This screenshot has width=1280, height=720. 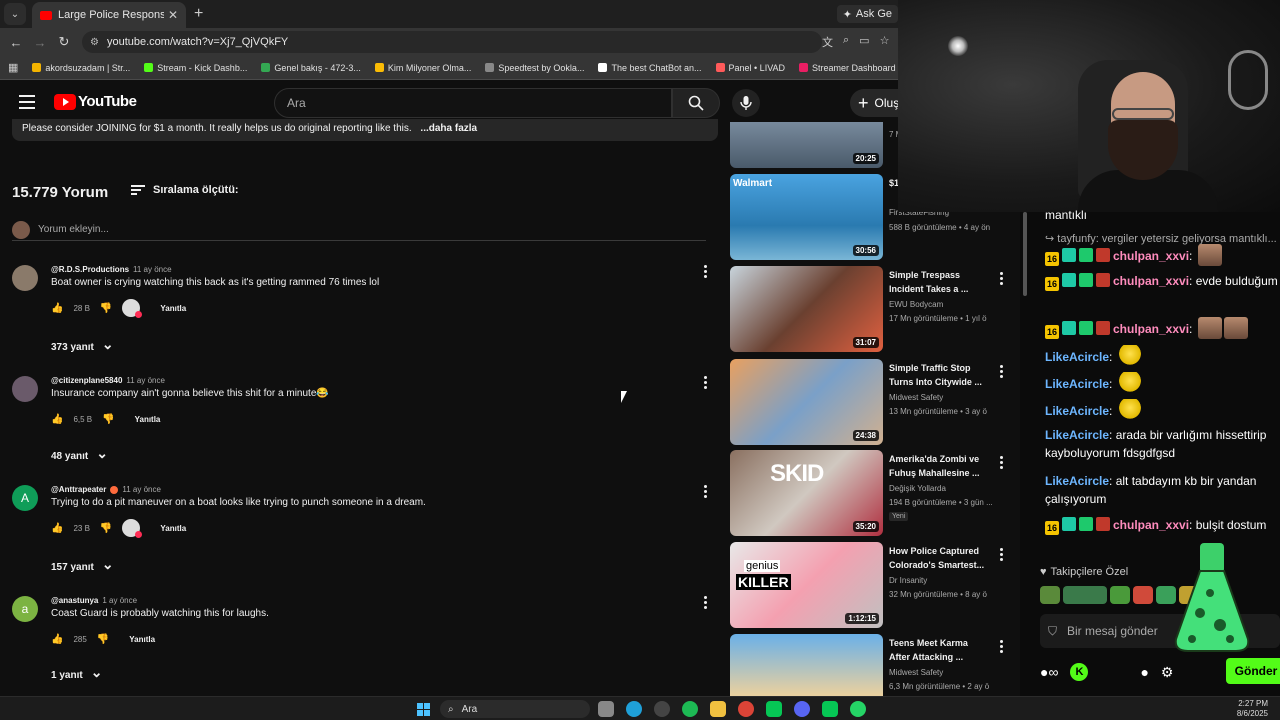 I want to click on recommendation-card: 20:25, so click(x=814, y=145).